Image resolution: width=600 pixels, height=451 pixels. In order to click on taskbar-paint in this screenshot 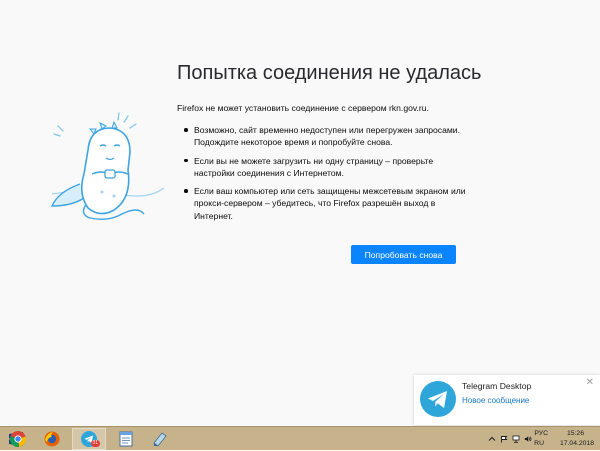, I will do `click(160, 439)`.